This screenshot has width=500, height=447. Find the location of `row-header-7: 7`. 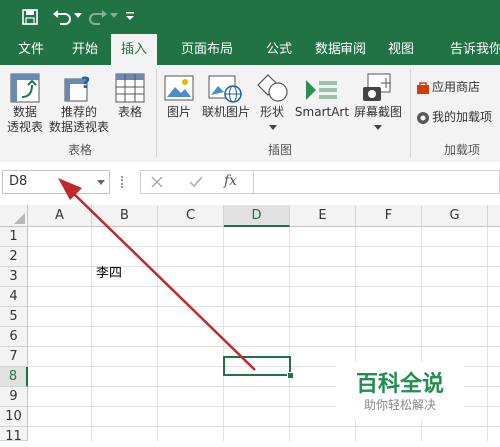

row-header-7: 7 is located at coordinates (14, 357).